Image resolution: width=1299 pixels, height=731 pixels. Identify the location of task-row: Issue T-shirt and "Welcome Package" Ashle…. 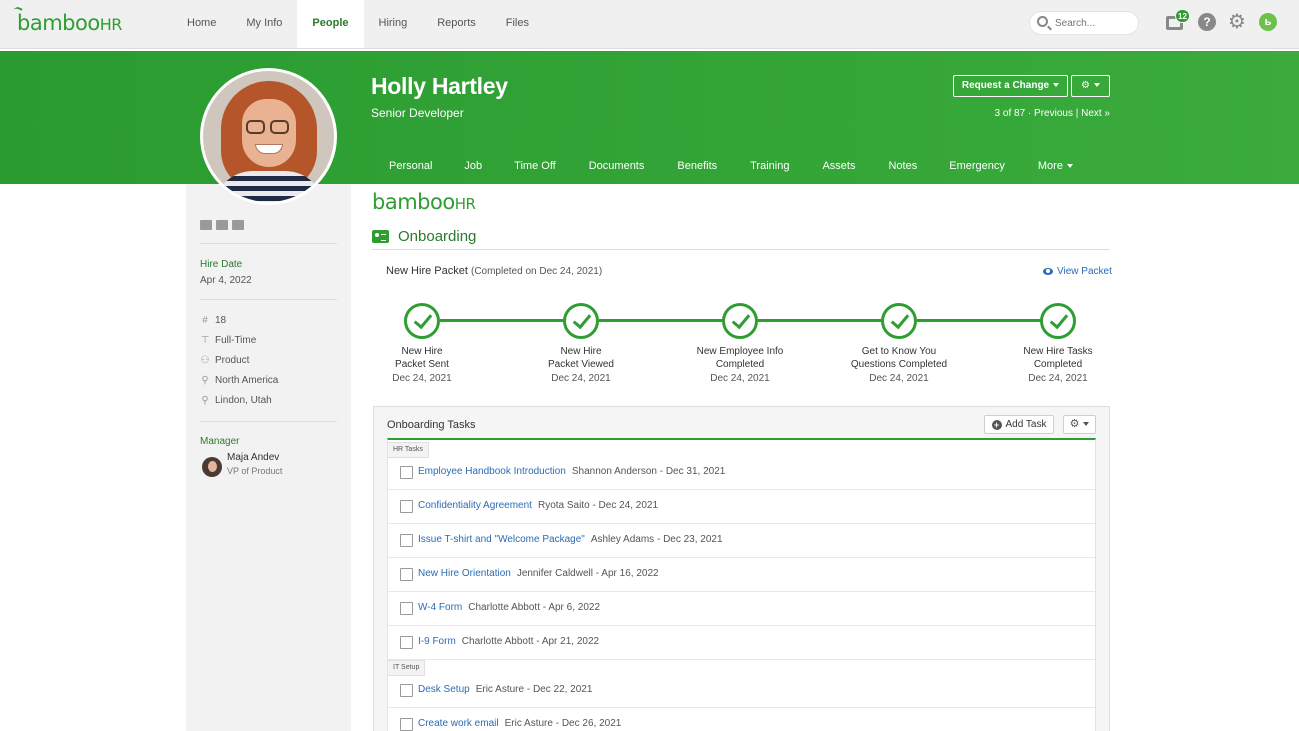
(741, 541).